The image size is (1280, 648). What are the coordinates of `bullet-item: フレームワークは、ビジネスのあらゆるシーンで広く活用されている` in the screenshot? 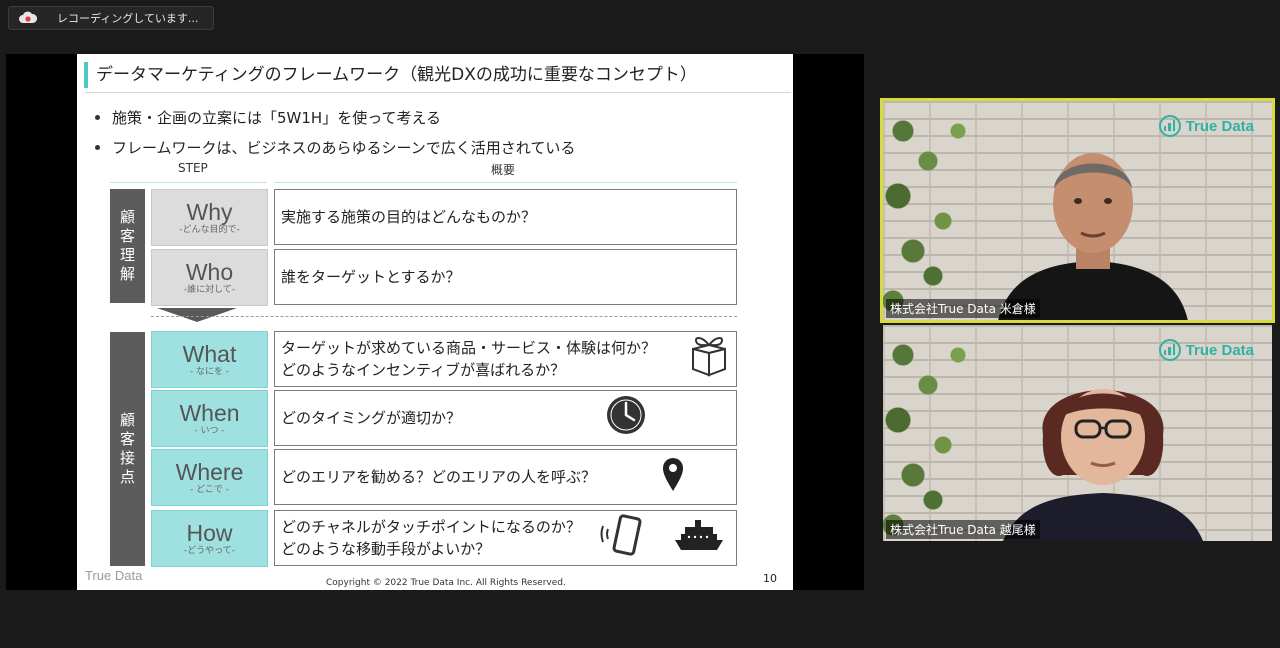 It's located at (335, 147).